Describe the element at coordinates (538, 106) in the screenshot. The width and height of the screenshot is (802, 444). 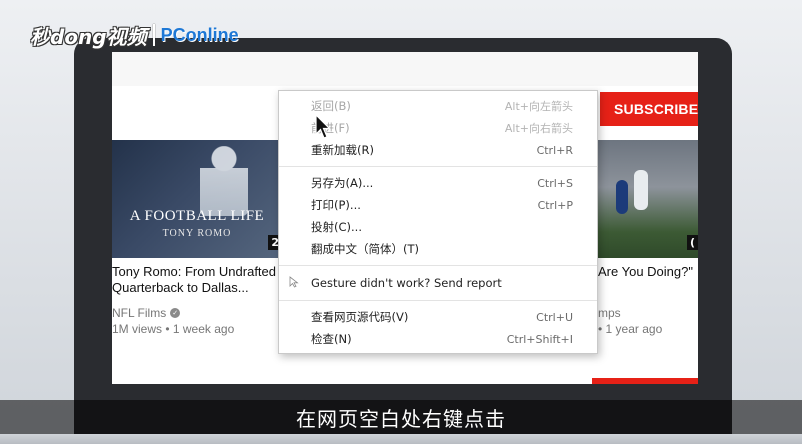
I see `menu-shortcut: Alt+向左箭头` at that location.